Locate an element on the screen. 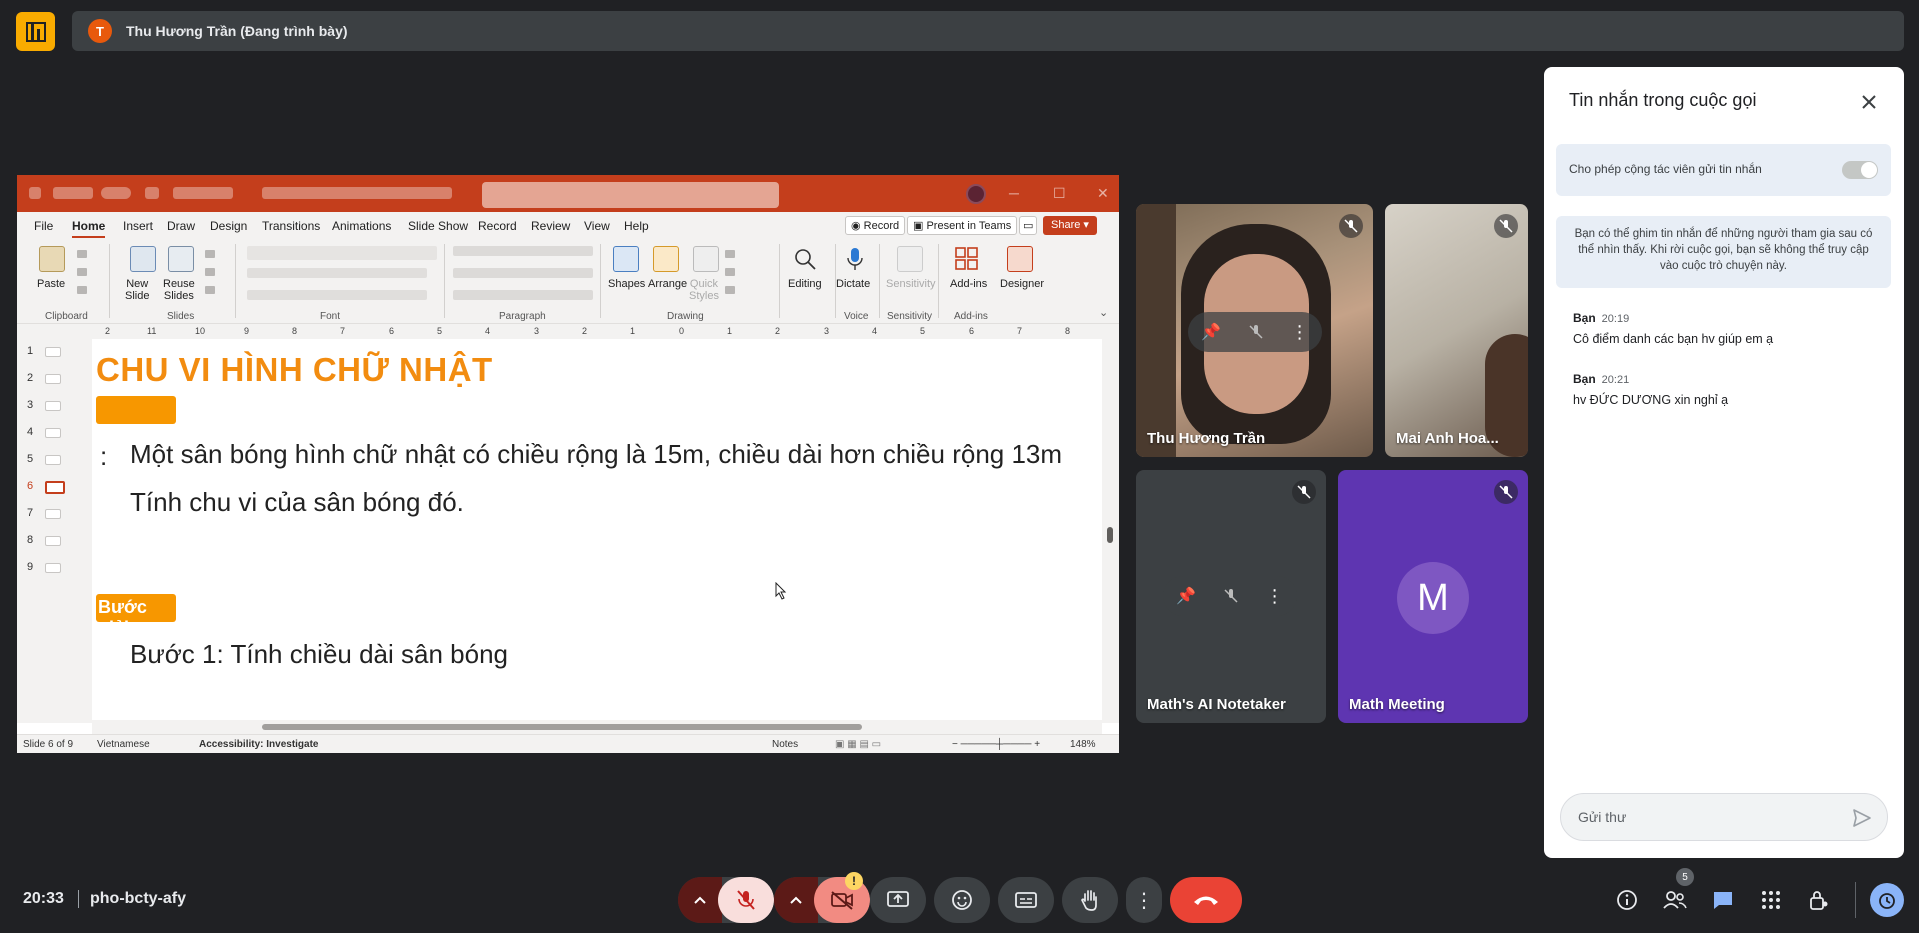  tab-file: File is located at coordinates (43, 226).